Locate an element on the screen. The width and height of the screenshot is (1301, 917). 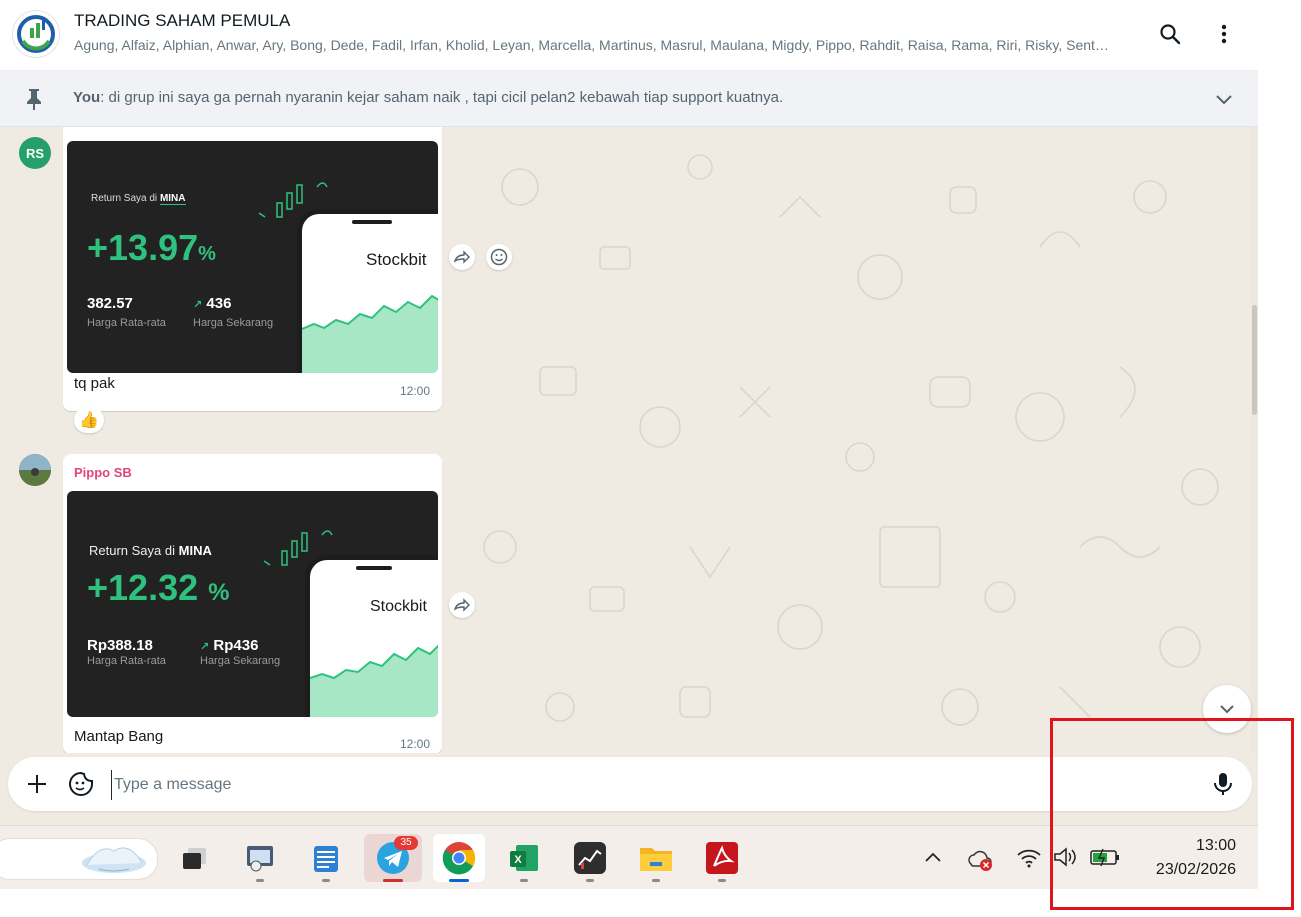
message-reaction: 👍 is located at coordinates (89, 420).